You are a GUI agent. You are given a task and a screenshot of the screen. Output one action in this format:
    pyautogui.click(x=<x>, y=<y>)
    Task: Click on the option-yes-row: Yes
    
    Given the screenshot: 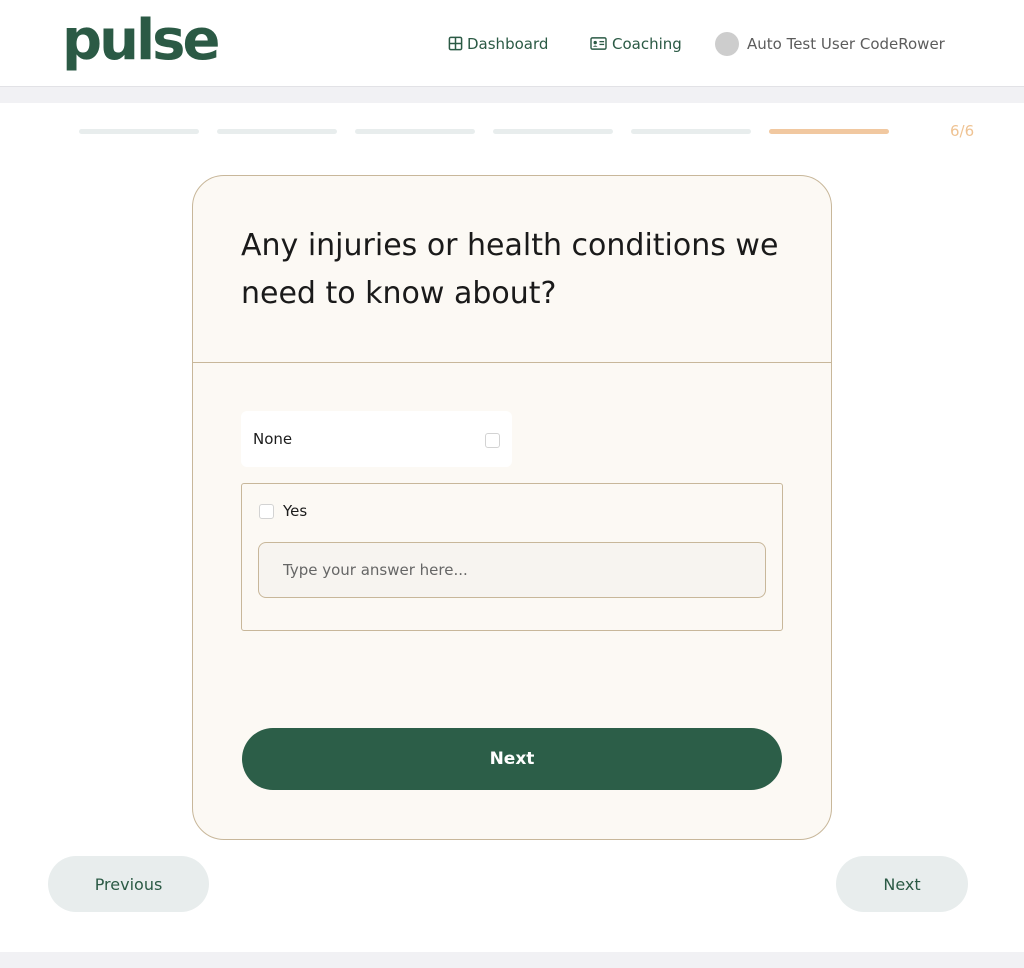 What is the action you would take?
    pyautogui.click(x=283, y=511)
    